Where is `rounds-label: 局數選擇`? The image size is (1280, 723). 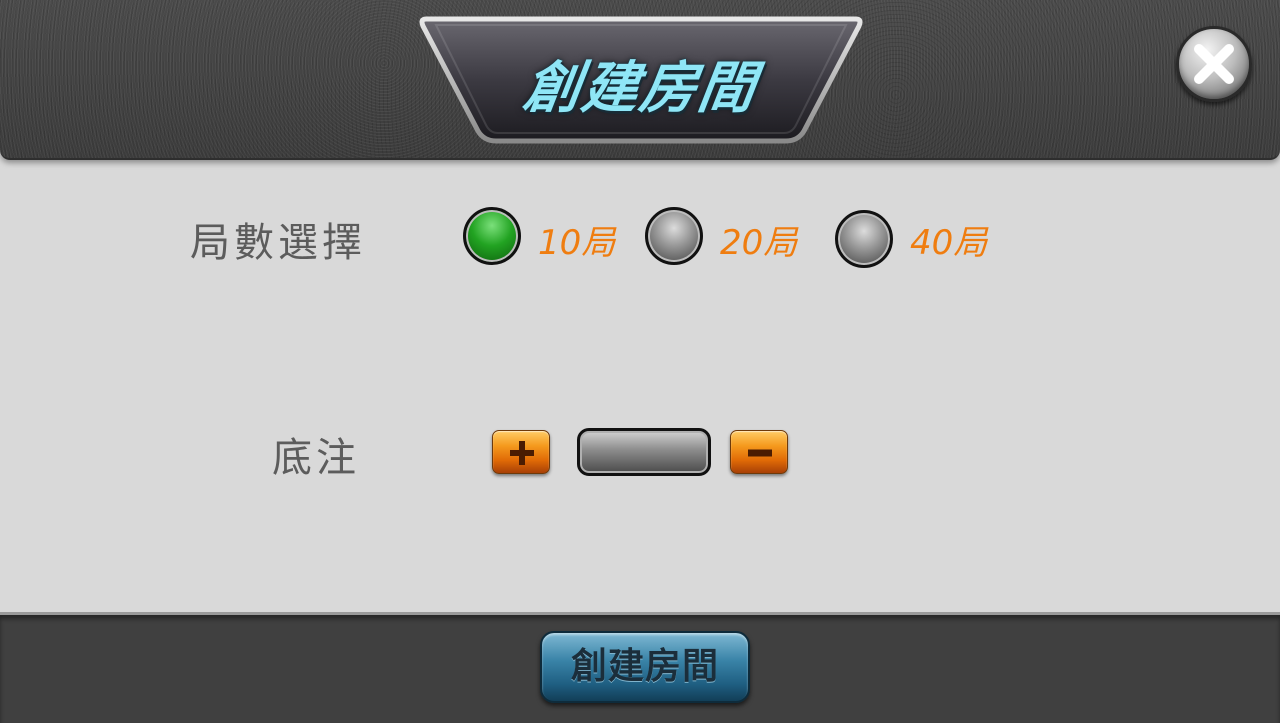 rounds-label: 局數選擇 is located at coordinates (278, 243).